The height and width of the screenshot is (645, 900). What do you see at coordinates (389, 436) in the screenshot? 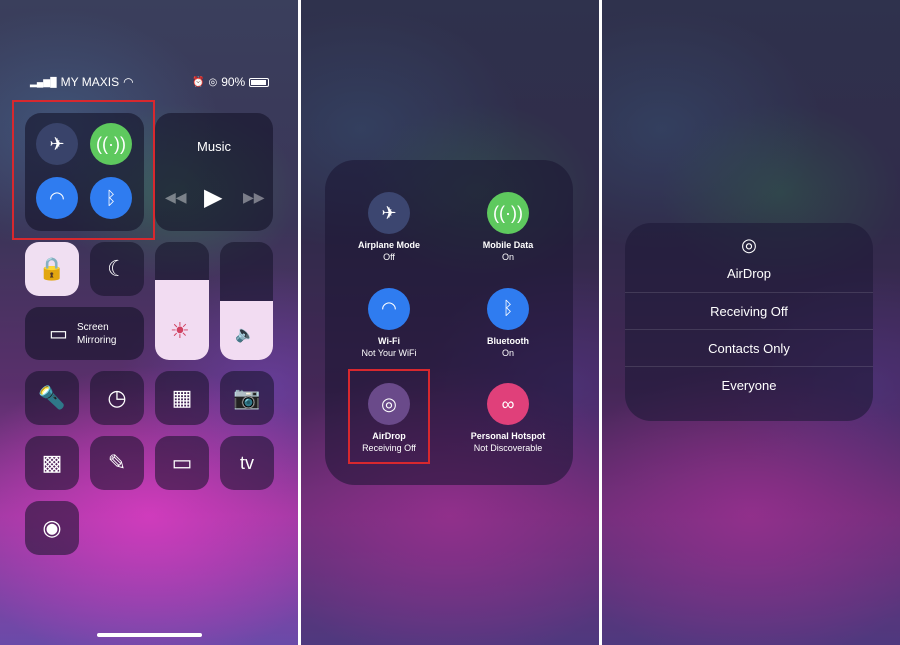
I see `toggle-title: AirDrop` at bounding box center [389, 436].